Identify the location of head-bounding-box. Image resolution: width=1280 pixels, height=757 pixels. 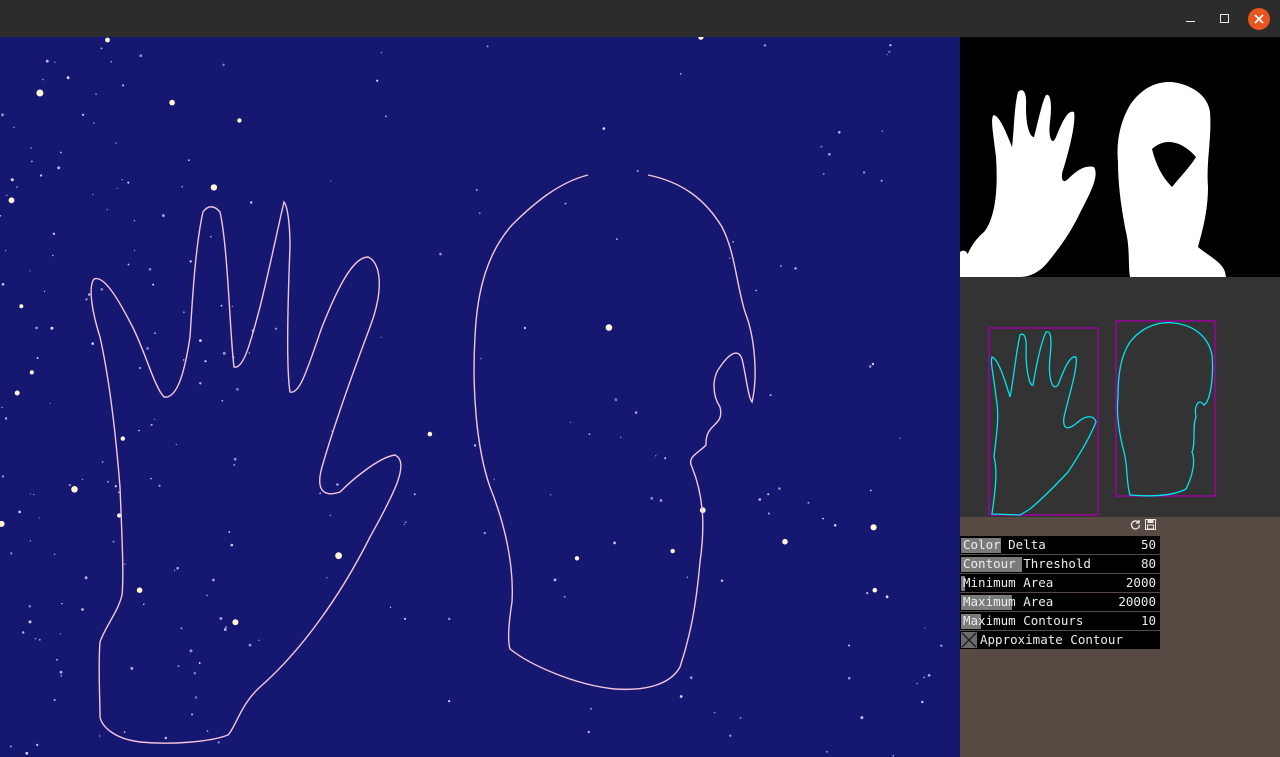
(1165, 408).